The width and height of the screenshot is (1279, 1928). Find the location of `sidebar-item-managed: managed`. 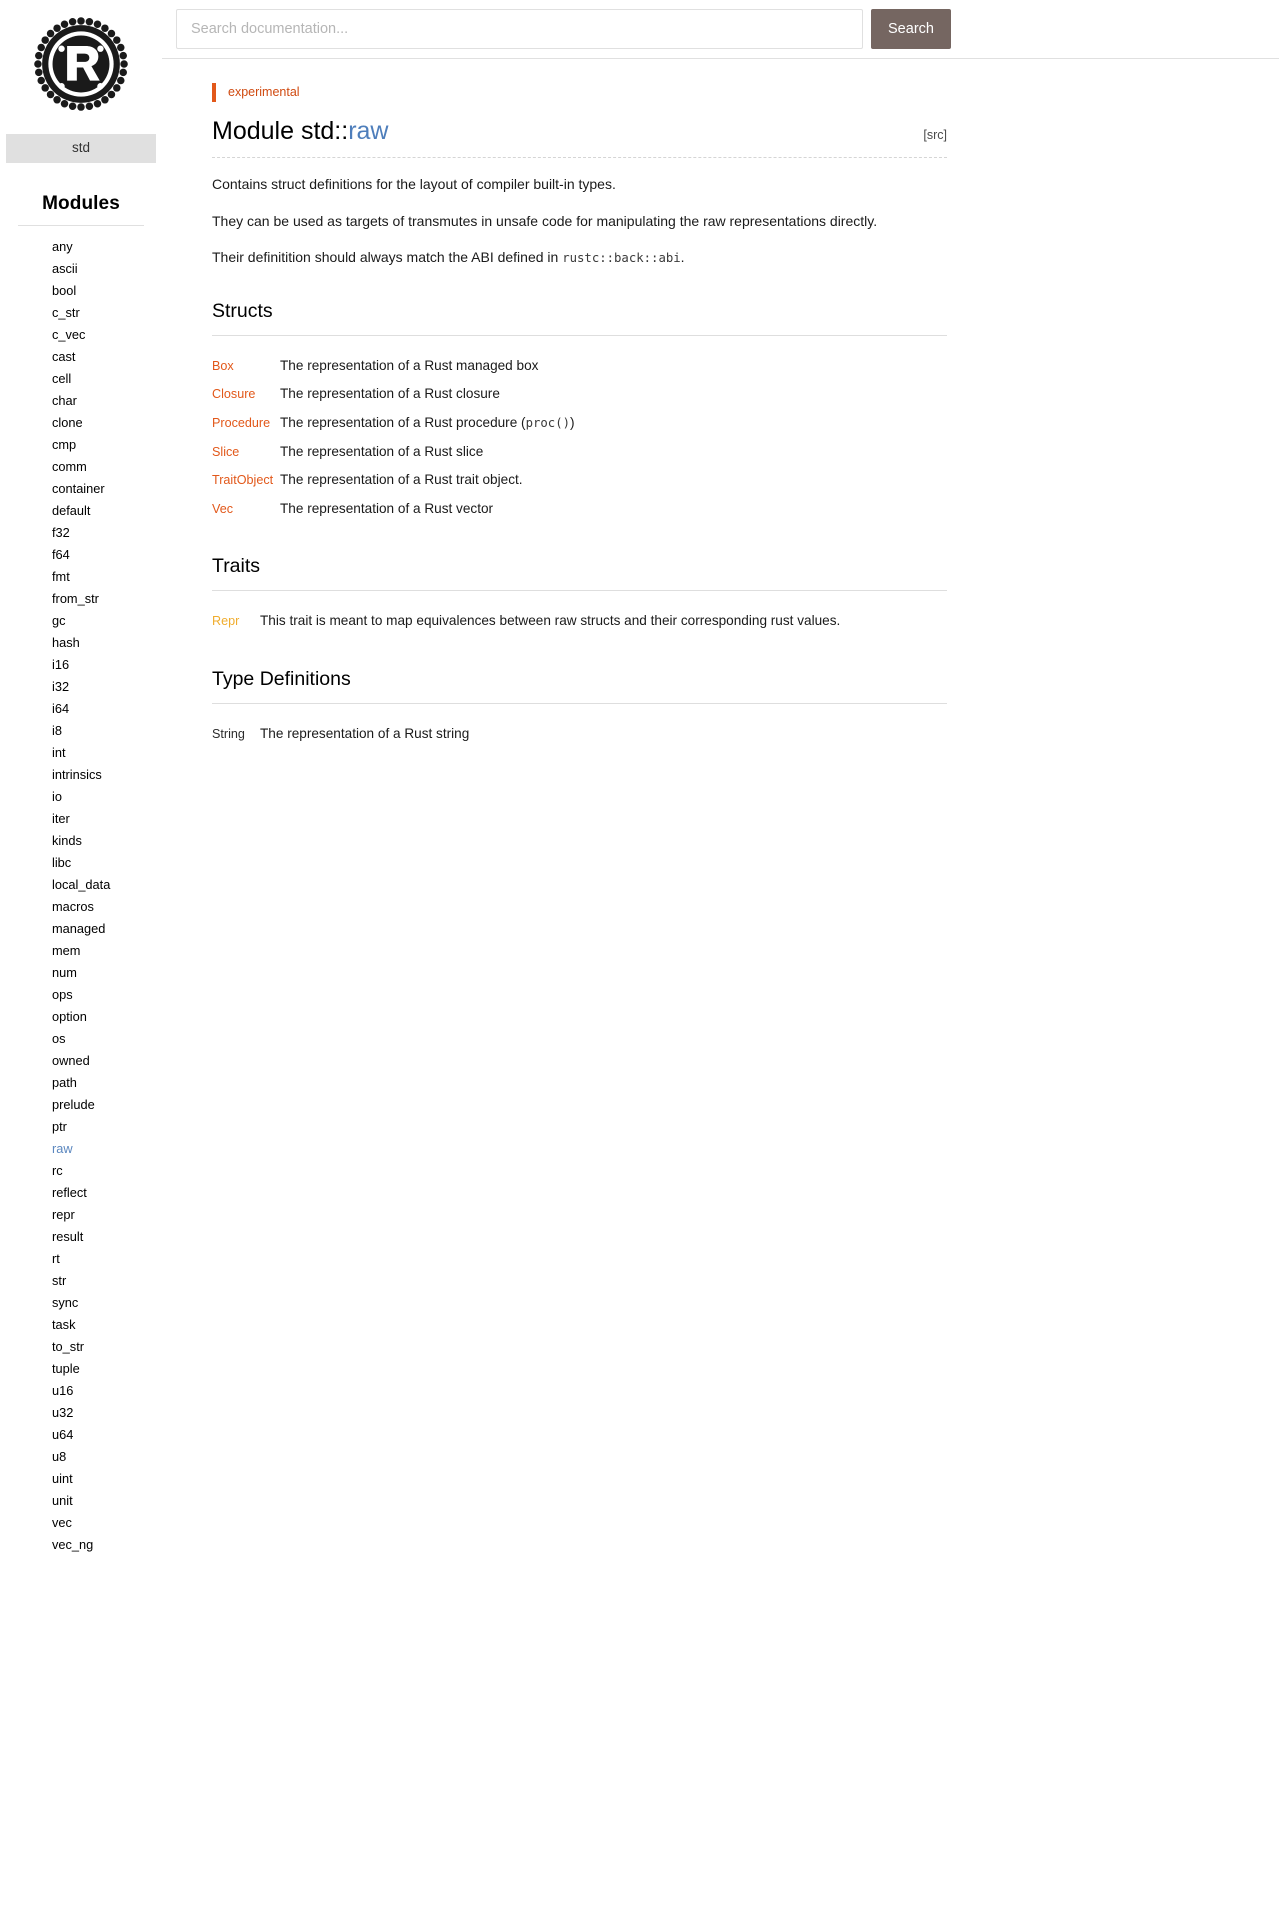

sidebar-item-managed: managed is located at coordinates (81, 929).